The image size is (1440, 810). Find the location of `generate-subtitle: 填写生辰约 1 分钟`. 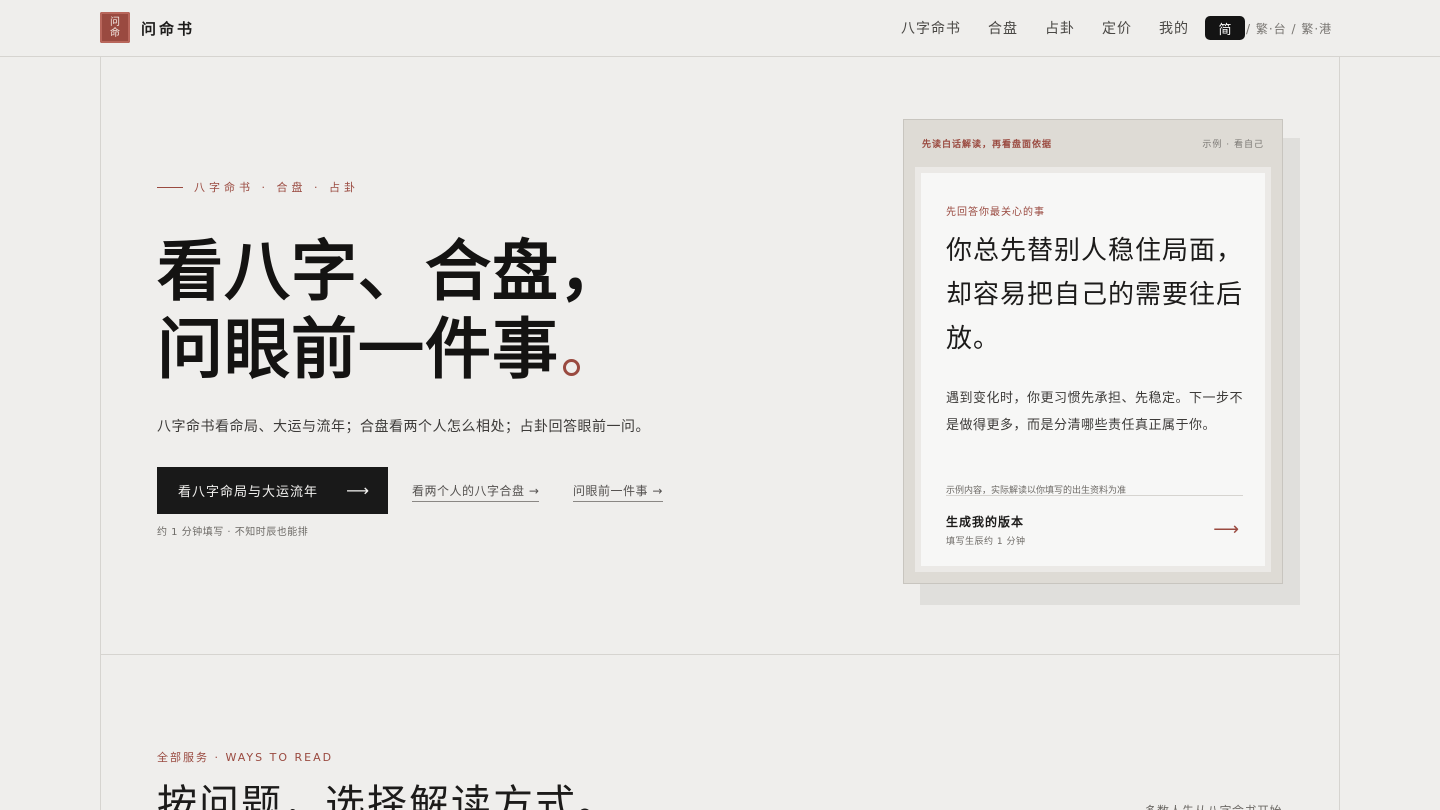

generate-subtitle: 填写生辰约 1 分钟 is located at coordinates (986, 542).